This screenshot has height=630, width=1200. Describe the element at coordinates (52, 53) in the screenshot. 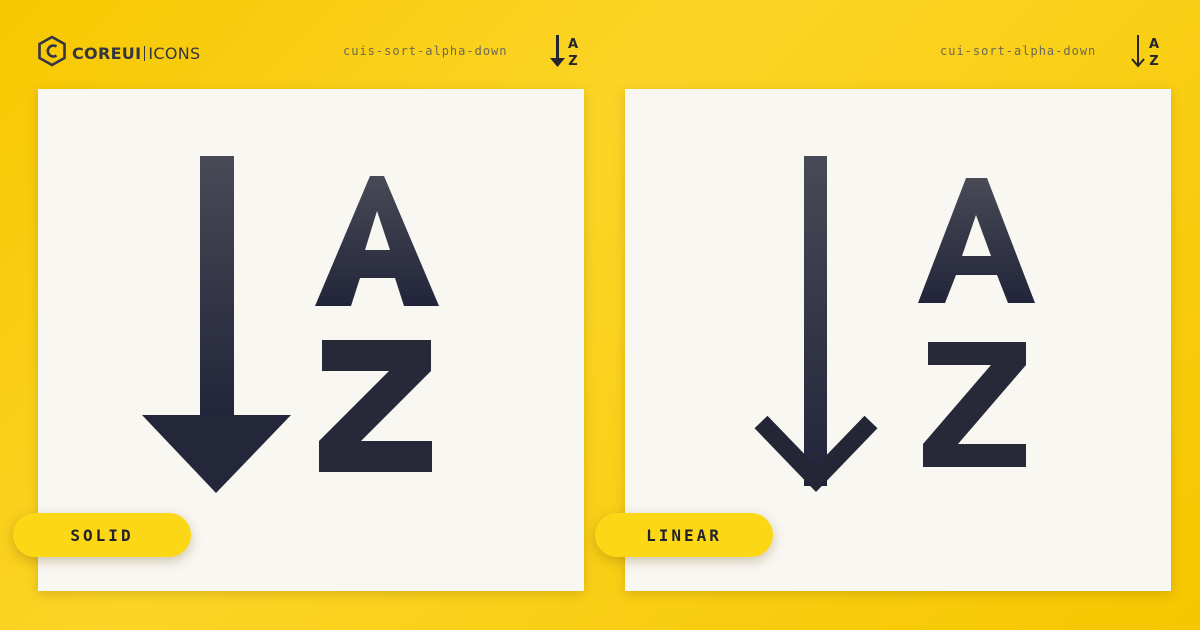

I see `coreui-logo-icon` at that location.